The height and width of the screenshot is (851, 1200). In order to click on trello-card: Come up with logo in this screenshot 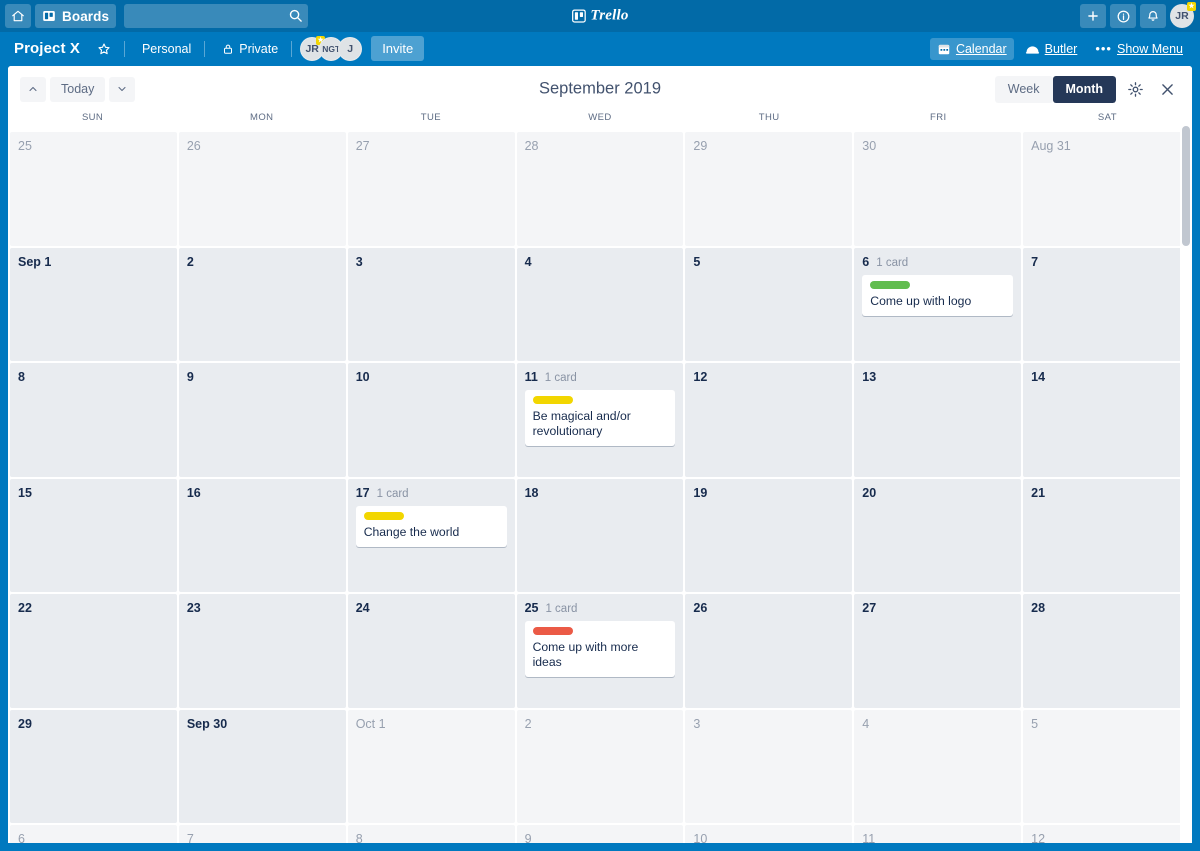, I will do `click(938, 295)`.